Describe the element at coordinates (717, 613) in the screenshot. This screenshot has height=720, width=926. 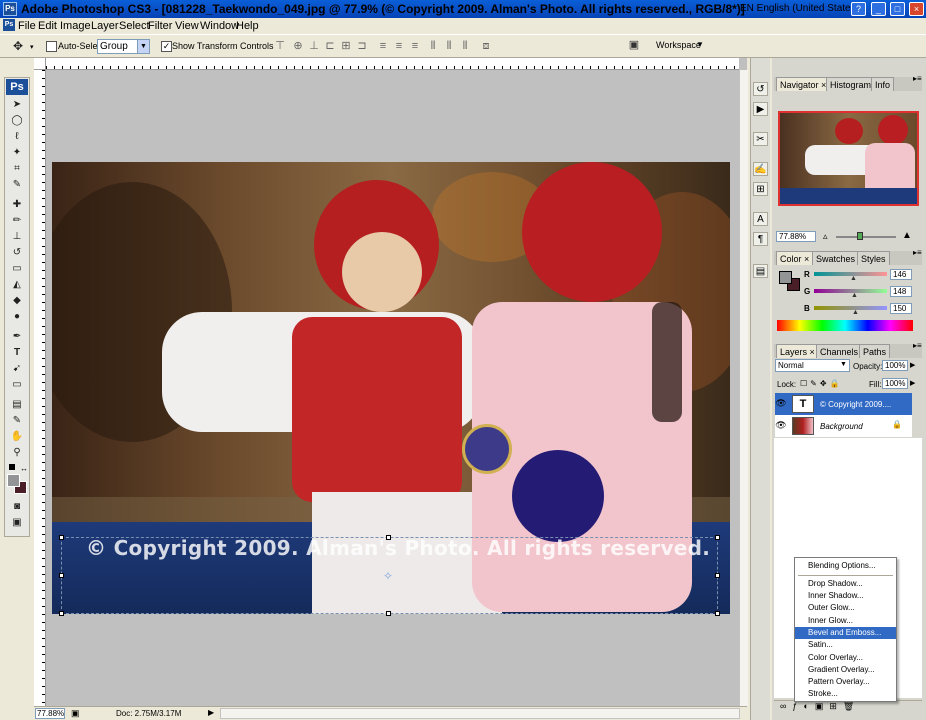
I see `transform-handle-bottom-right` at that location.